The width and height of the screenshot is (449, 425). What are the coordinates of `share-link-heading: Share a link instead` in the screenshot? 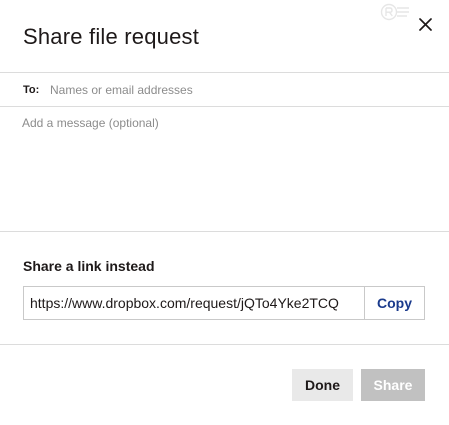 It's located at (89, 266).